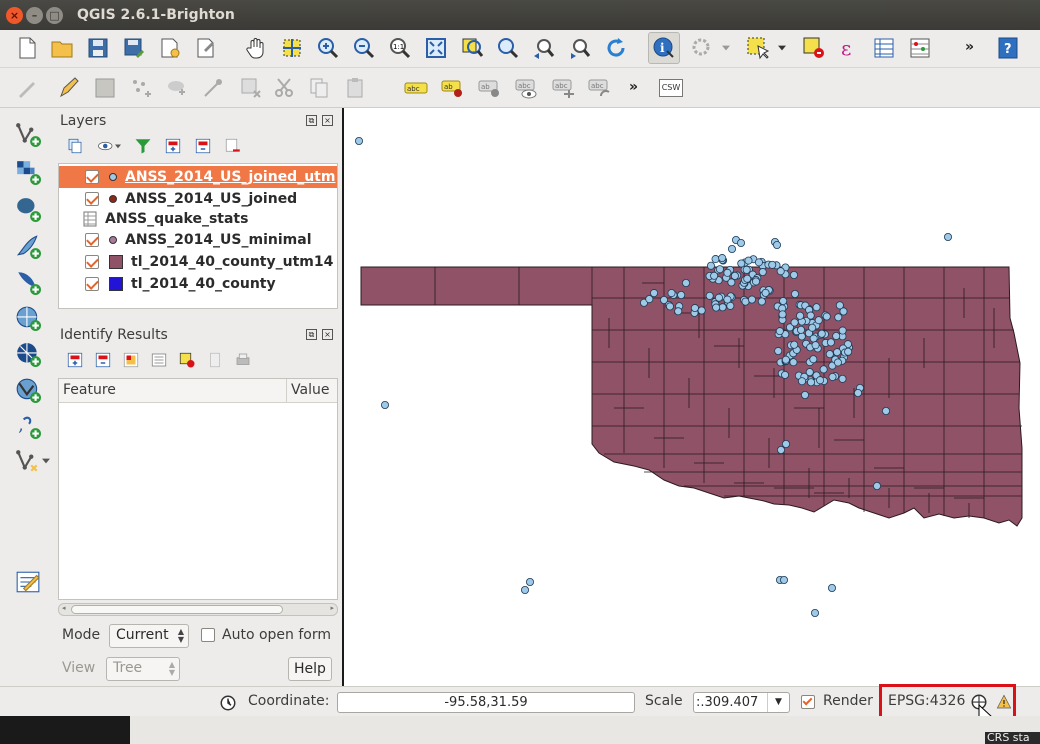 The width and height of the screenshot is (1040, 744). Describe the element at coordinates (702, 48) in the screenshot. I see `action-icon` at that location.